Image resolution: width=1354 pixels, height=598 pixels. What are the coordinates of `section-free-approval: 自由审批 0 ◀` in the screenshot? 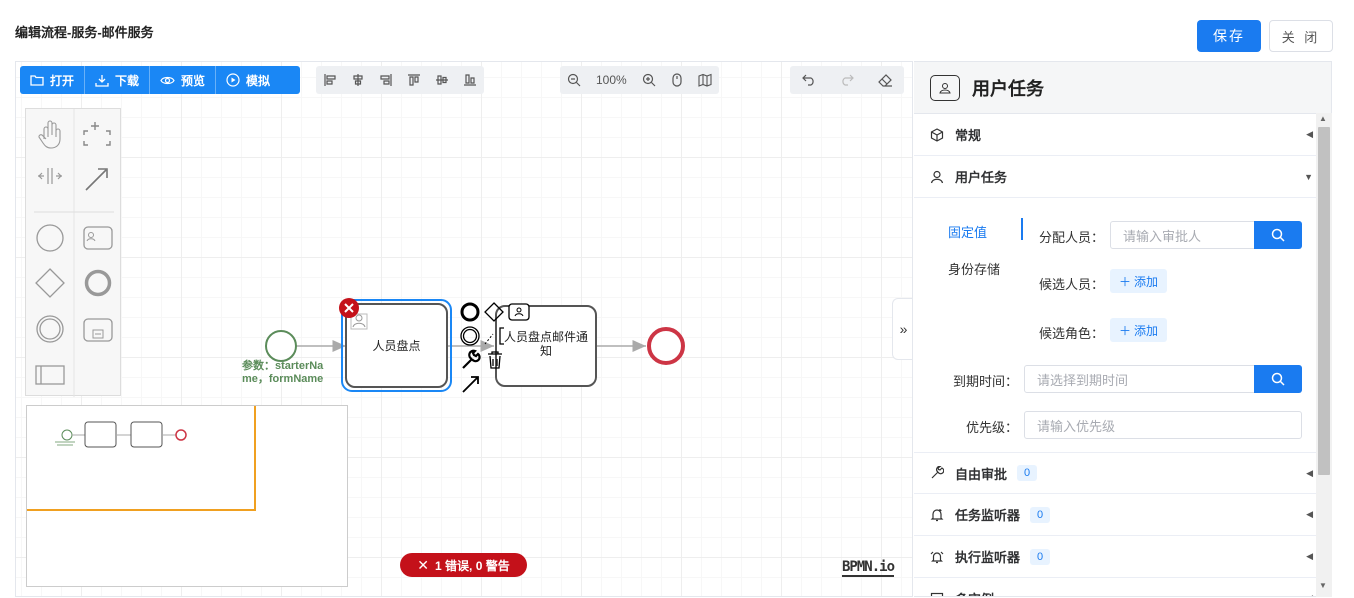 It's located at (1122, 473).